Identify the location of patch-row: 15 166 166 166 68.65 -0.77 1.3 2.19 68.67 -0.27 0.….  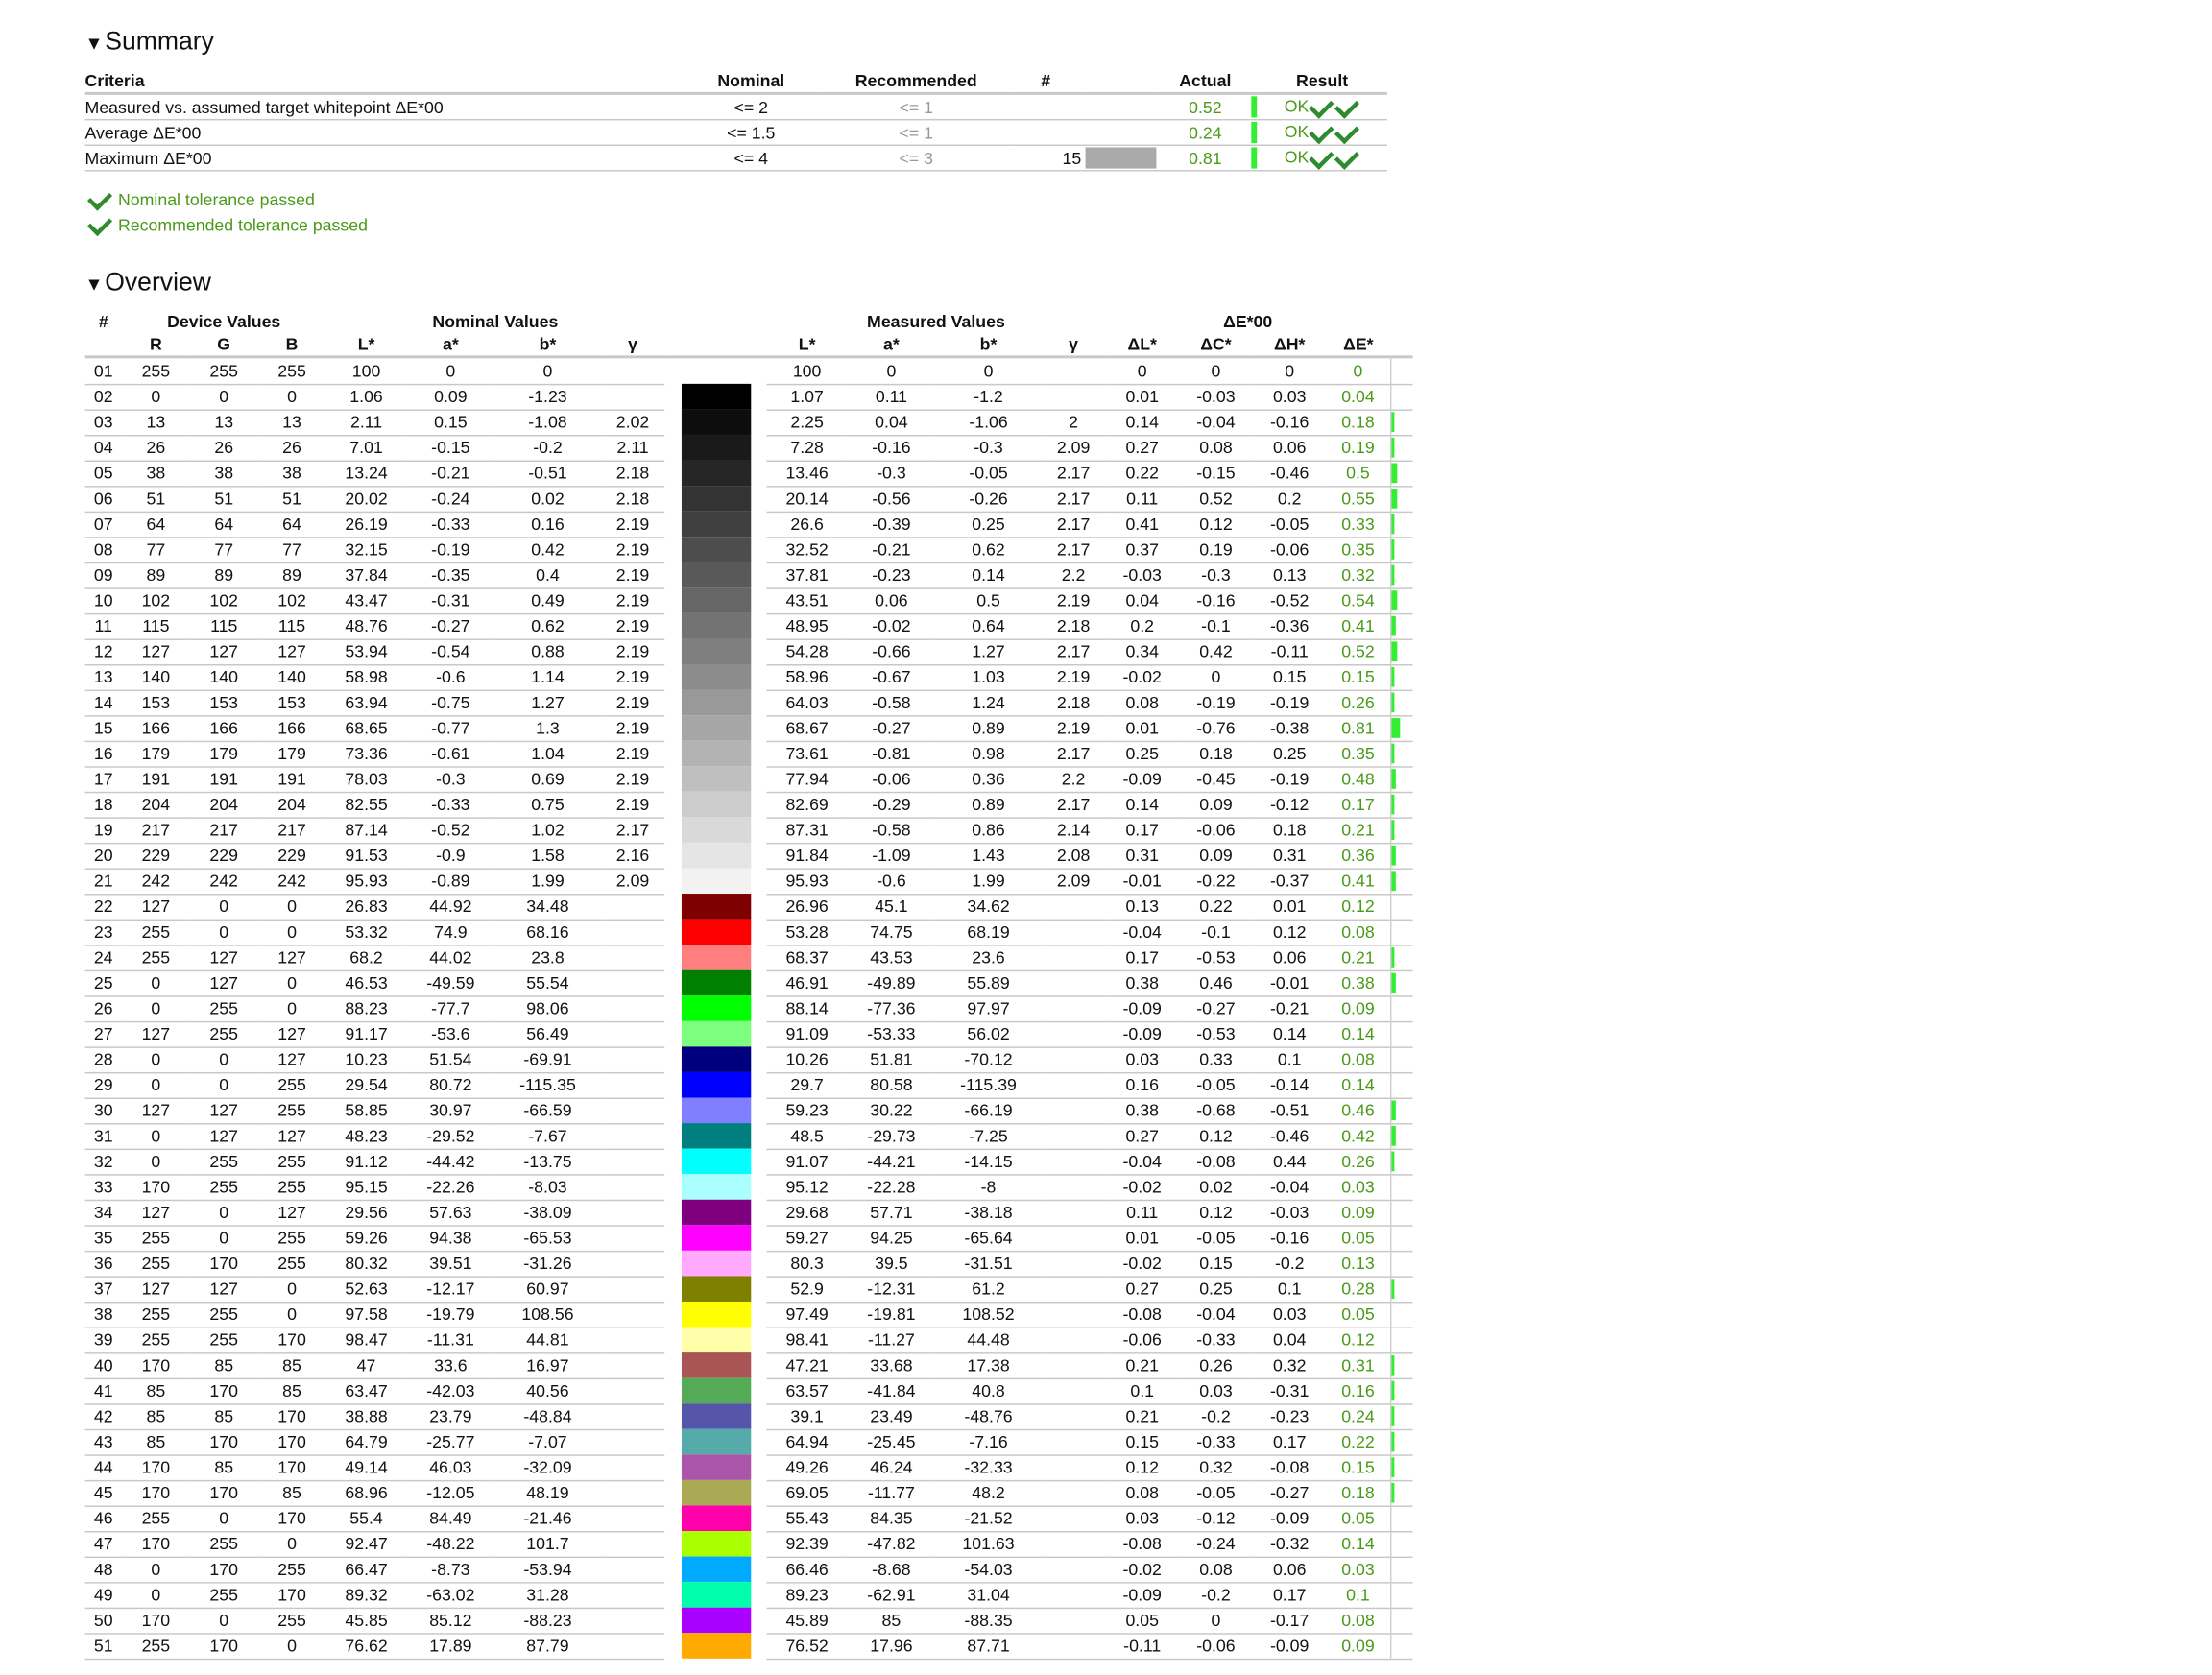
(749, 728).